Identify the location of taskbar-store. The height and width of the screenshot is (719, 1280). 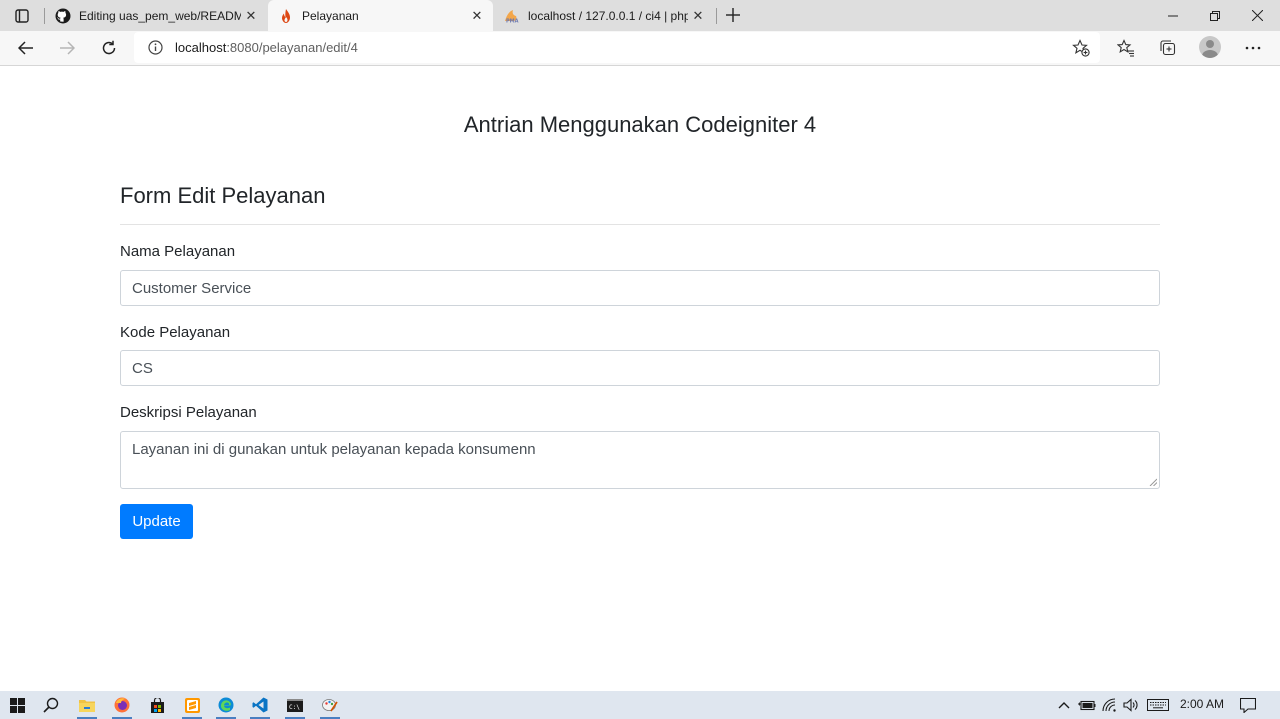
(157, 705).